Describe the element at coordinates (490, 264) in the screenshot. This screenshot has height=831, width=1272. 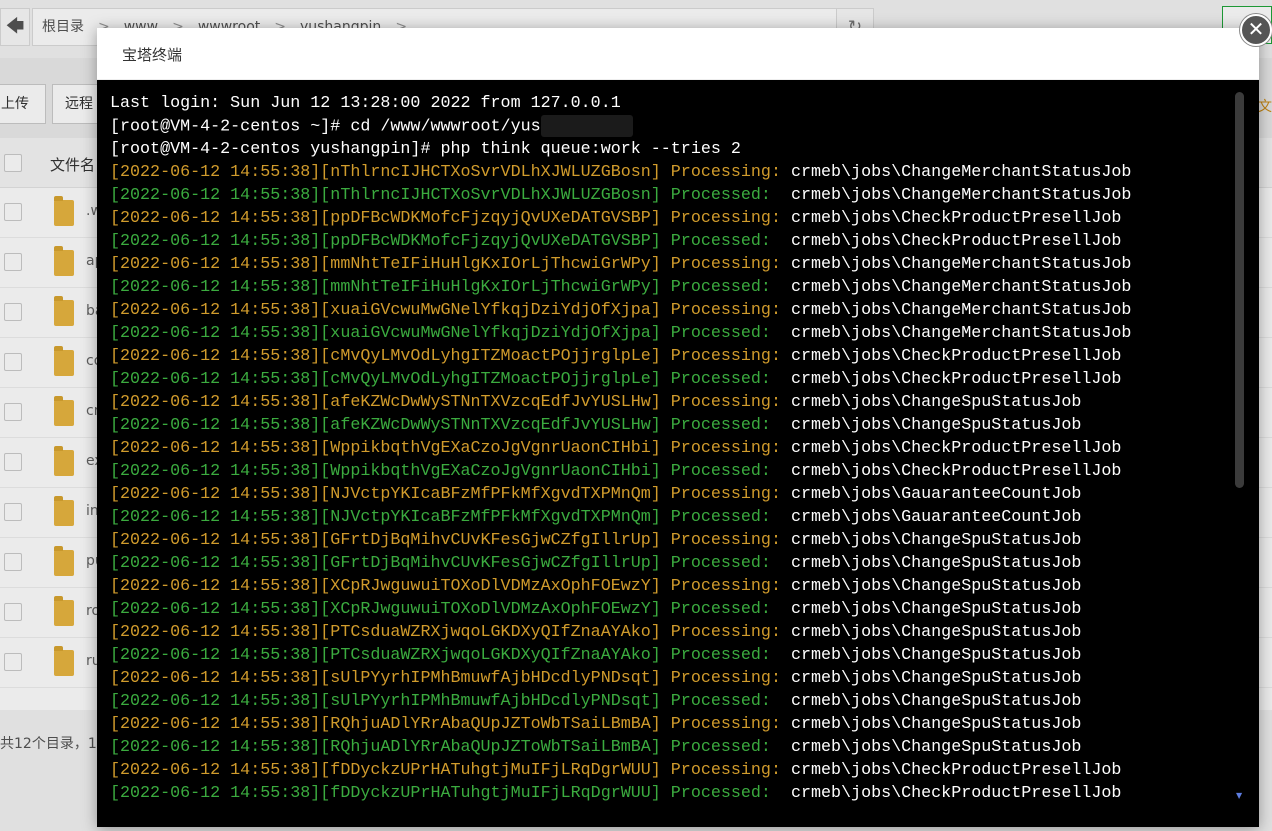
I see `job-id: [mmNhtTeIFiHuHlgKxIOrLjThcwiGrWPy]` at that location.